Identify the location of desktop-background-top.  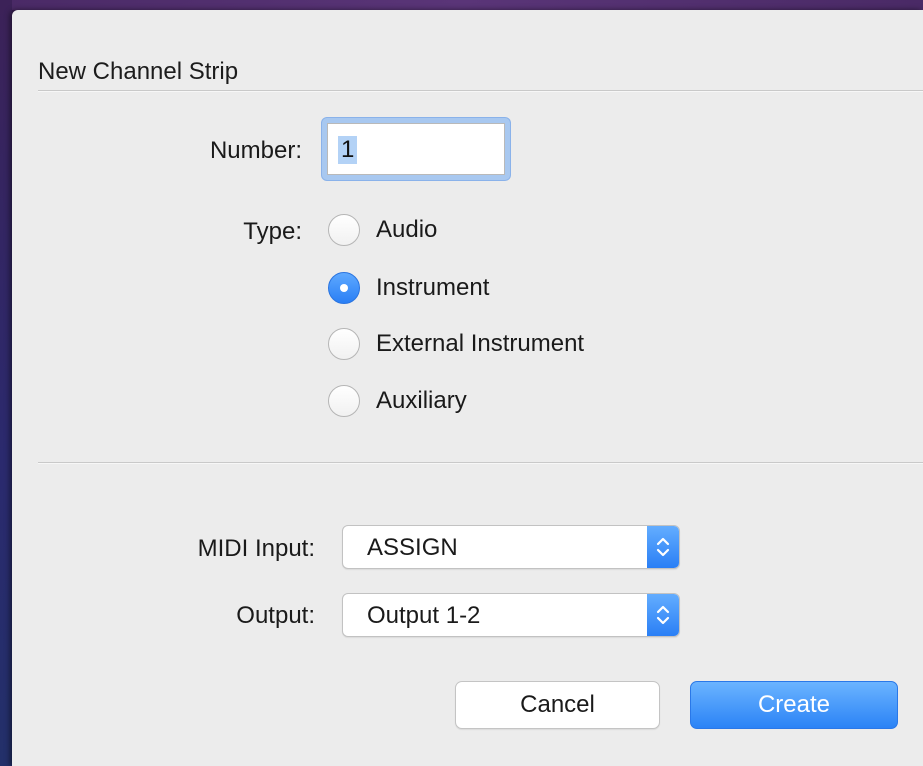
(461, 5).